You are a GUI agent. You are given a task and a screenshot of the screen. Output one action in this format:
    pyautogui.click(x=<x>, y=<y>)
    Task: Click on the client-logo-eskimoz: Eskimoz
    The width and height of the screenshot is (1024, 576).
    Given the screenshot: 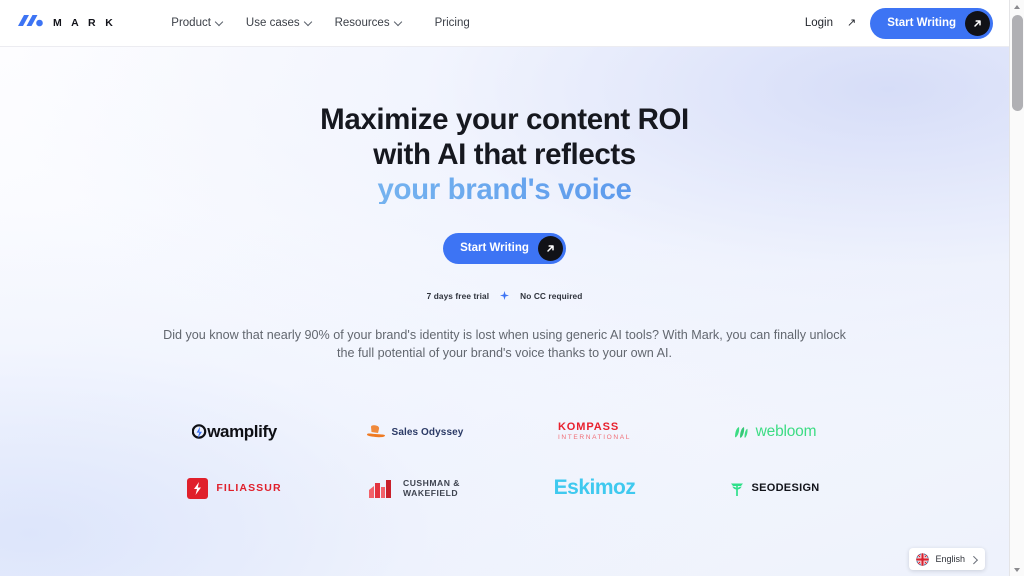 What is the action you would take?
    pyautogui.click(x=595, y=488)
    